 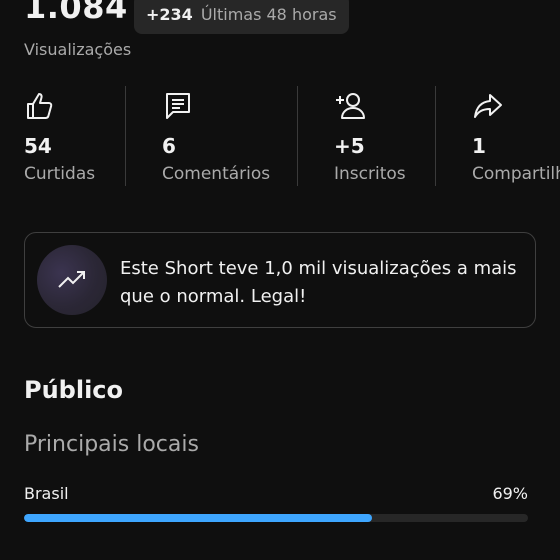 I want to click on stat-subscribers-value: +5, so click(x=349, y=146).